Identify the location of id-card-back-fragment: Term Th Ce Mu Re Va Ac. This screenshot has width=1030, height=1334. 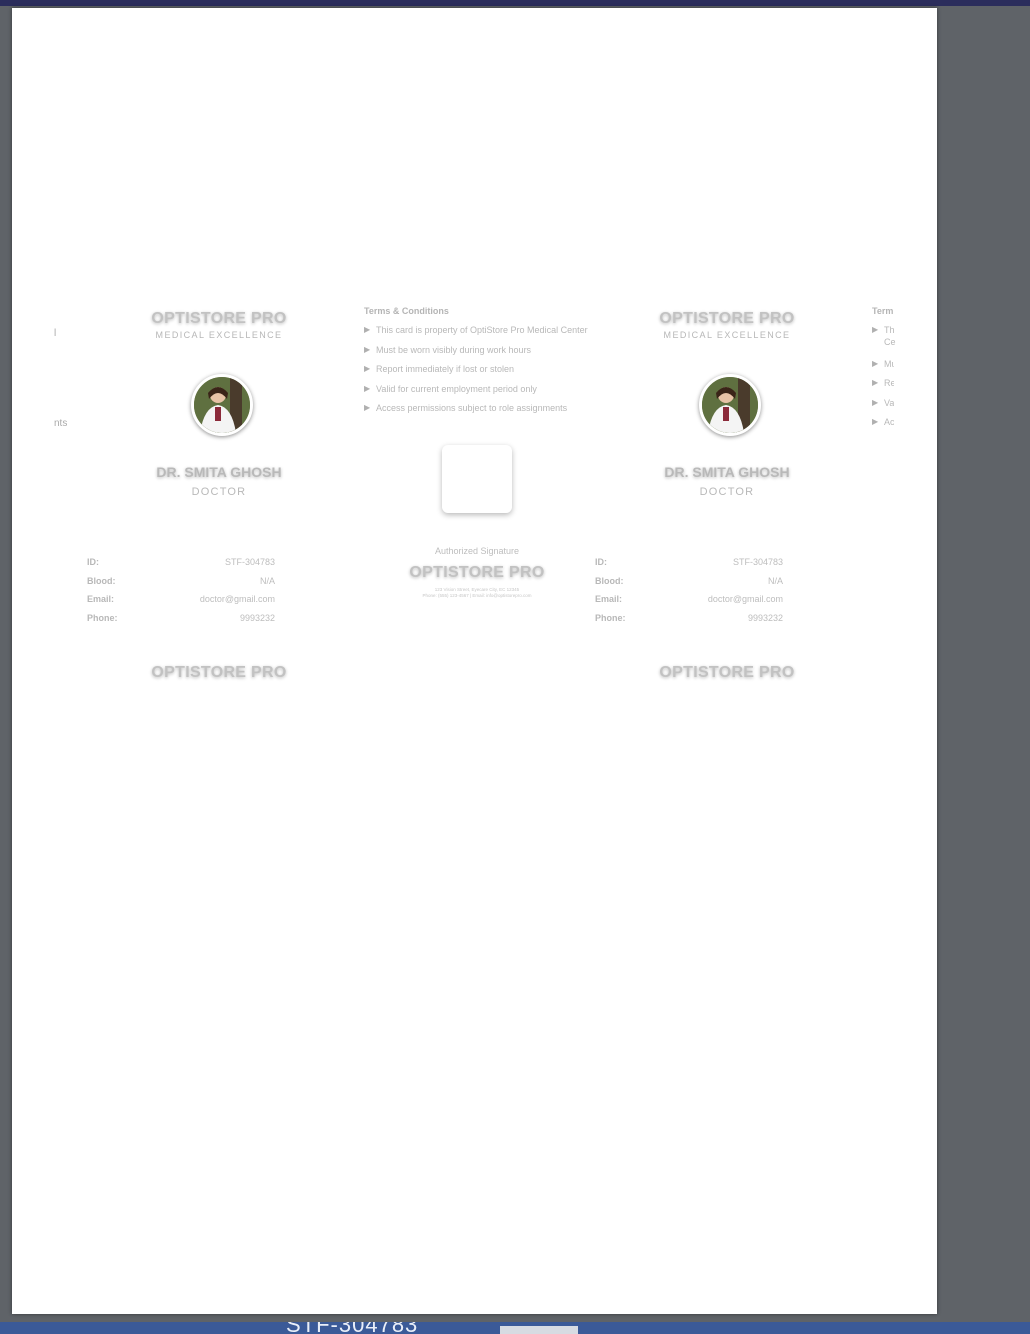
(902, 371).